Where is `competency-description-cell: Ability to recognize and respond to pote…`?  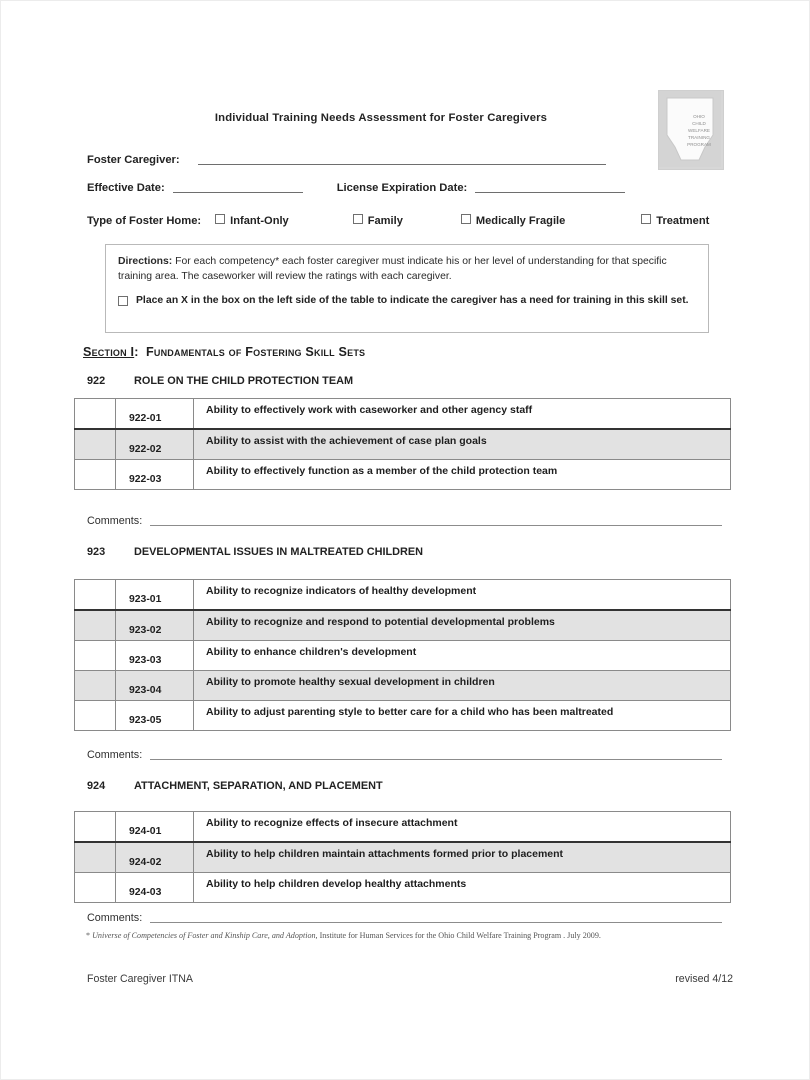
competency-description-cell: Ability to recognize and respond to pote… is located at coordinates (462, 625).